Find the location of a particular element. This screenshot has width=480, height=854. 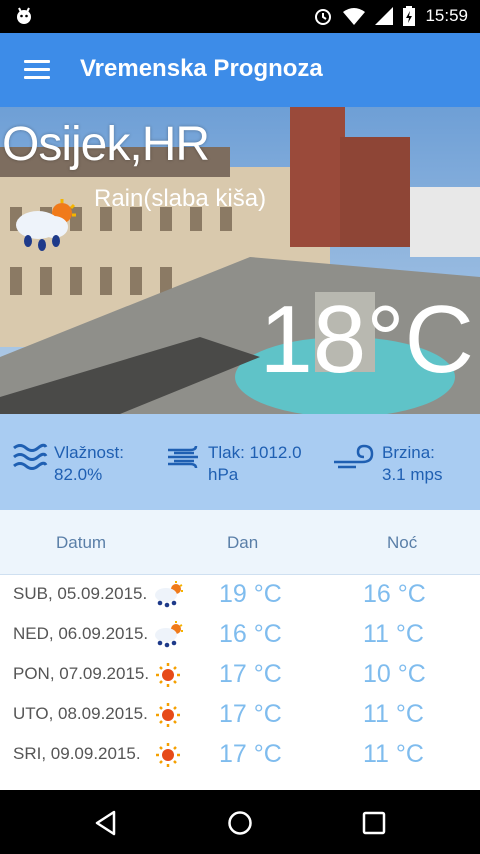

forecast-date: SUB, 05.09.2015. is located at coordinates (80, 593).